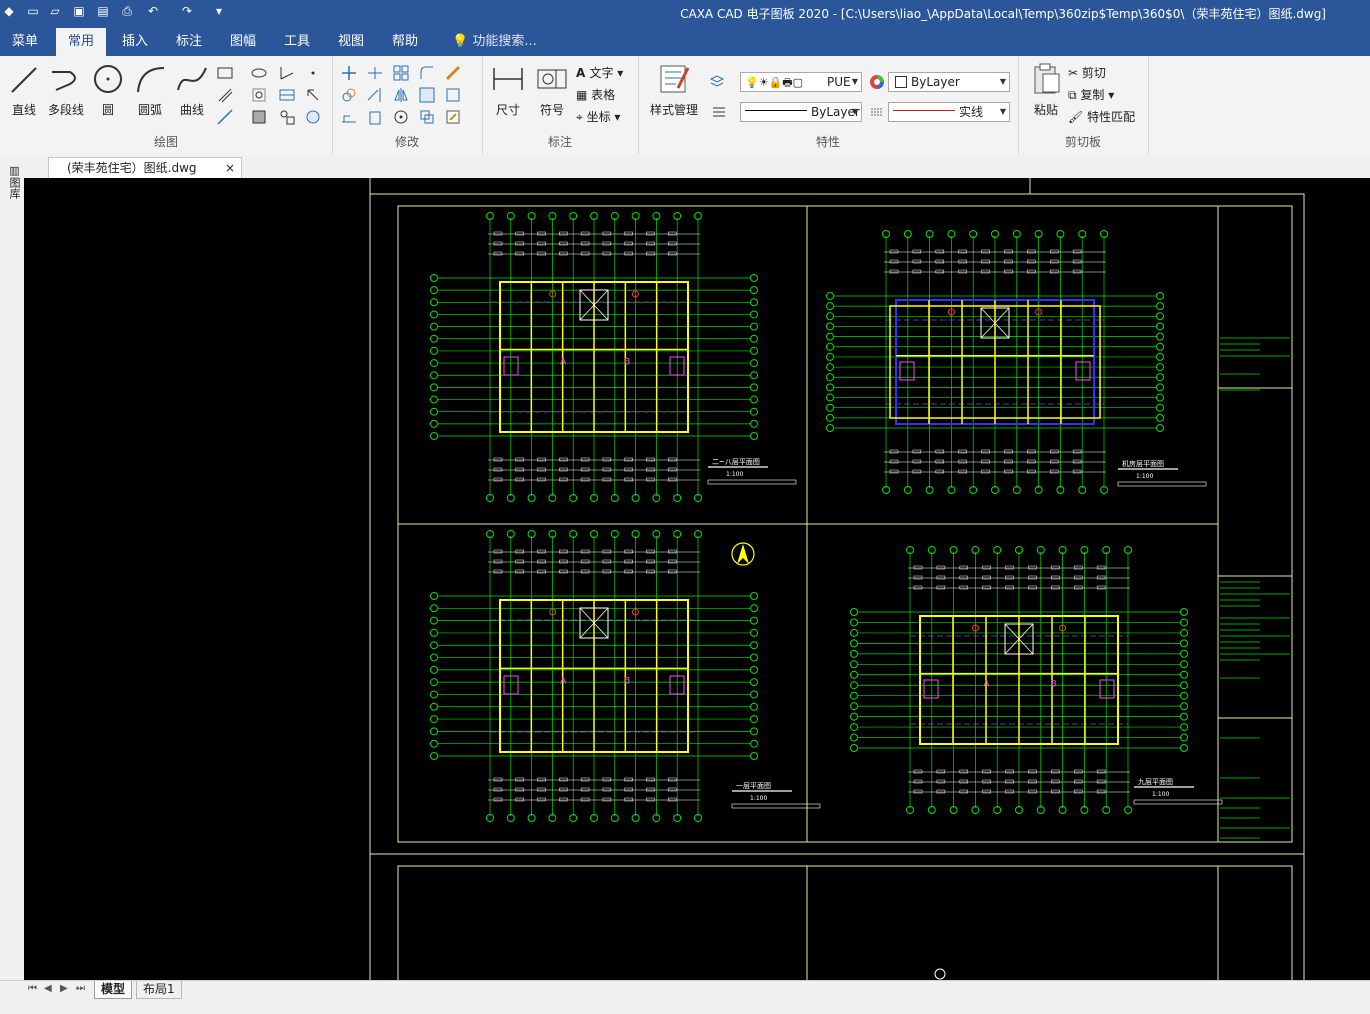  Describe the element at coordinates (453, 73) in the screenshot. I see `erase-icon` at that location.